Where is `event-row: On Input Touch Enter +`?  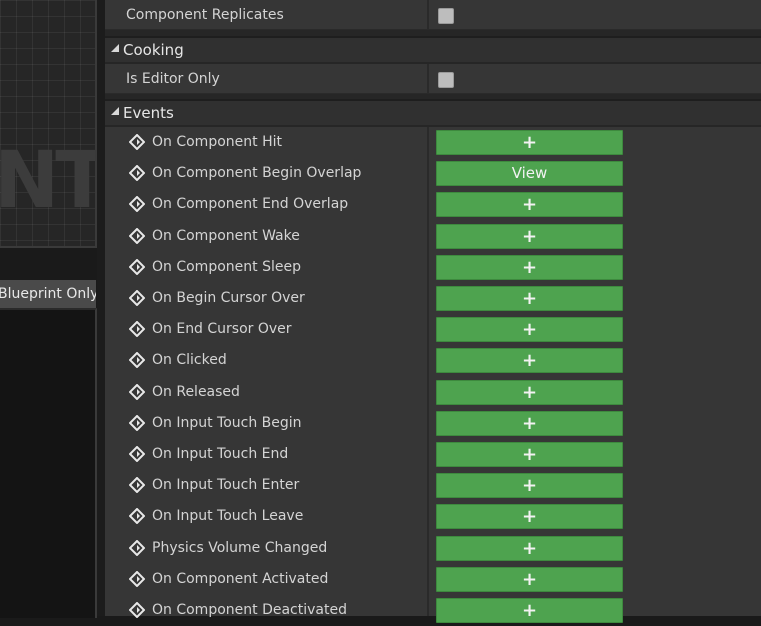
event-row: On Input Touch Enter + is located at coordinates (433, 485).